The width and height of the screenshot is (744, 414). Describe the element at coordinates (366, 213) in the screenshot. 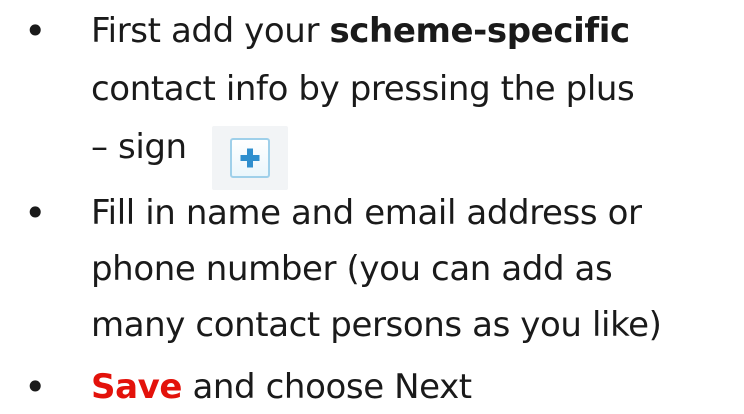

I see `bullet-2-line-1: Fill in name and email address or` at that location.